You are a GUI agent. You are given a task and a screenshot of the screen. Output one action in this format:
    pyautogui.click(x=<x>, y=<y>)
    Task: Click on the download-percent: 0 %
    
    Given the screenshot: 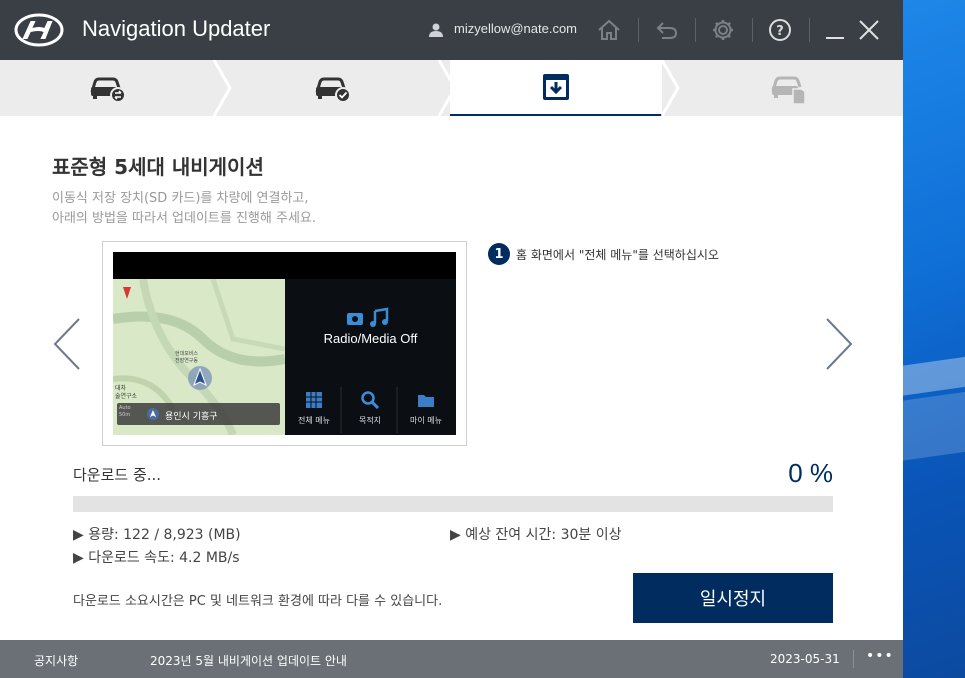 What is the action you would take?
    pyautogui.click(x=810, y=473)
    